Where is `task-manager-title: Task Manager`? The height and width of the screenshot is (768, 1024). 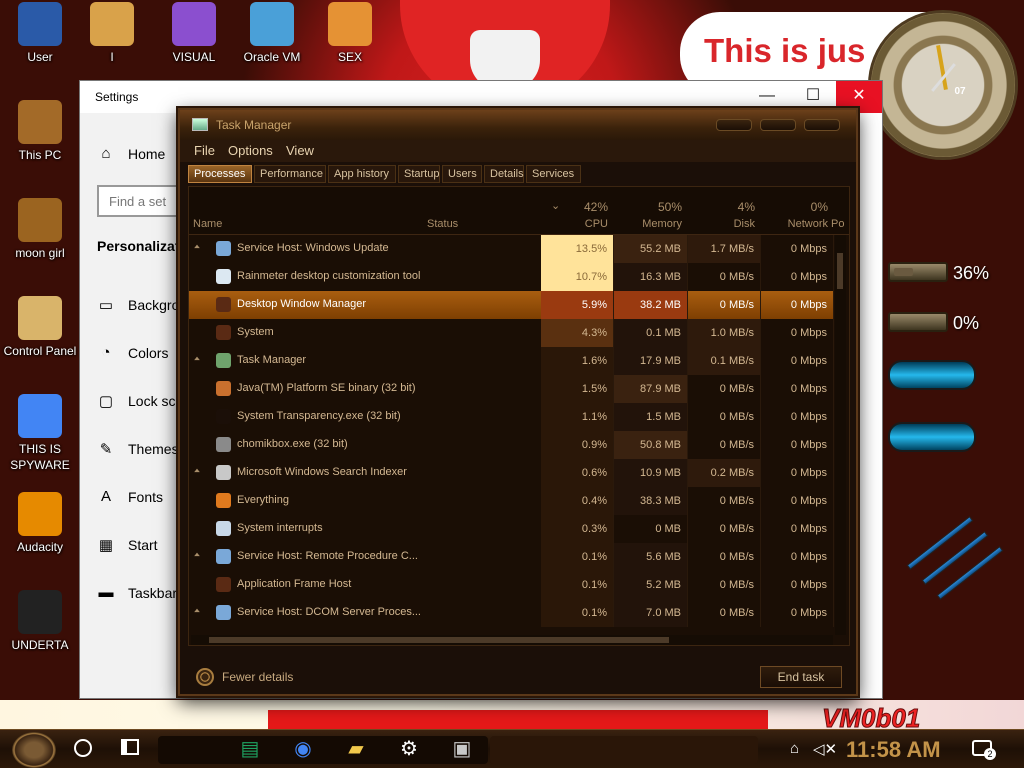 task-manager-title: Task Manager is located at coordinates (254, 125).